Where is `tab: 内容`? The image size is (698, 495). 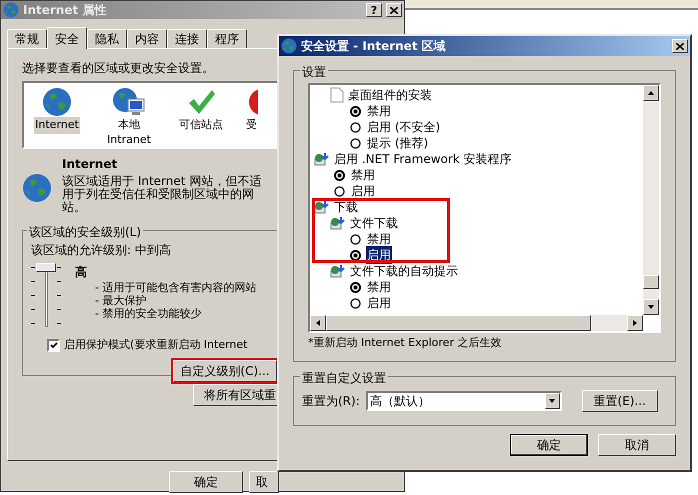
tab: 内容 is located at coordinates (147, 38).